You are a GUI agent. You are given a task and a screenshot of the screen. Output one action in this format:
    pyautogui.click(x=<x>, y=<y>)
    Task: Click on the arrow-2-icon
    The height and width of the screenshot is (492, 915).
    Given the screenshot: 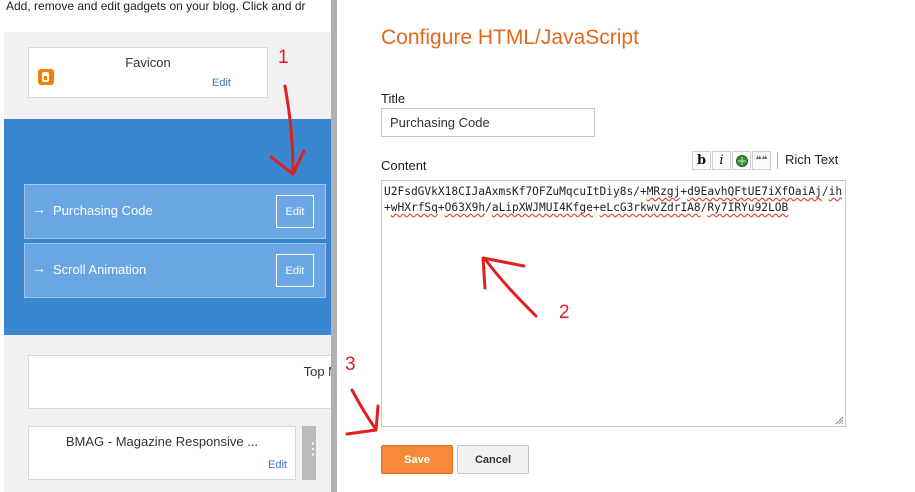 What is the action you would take?
    pyautogui.click(x=509, y=287)
    